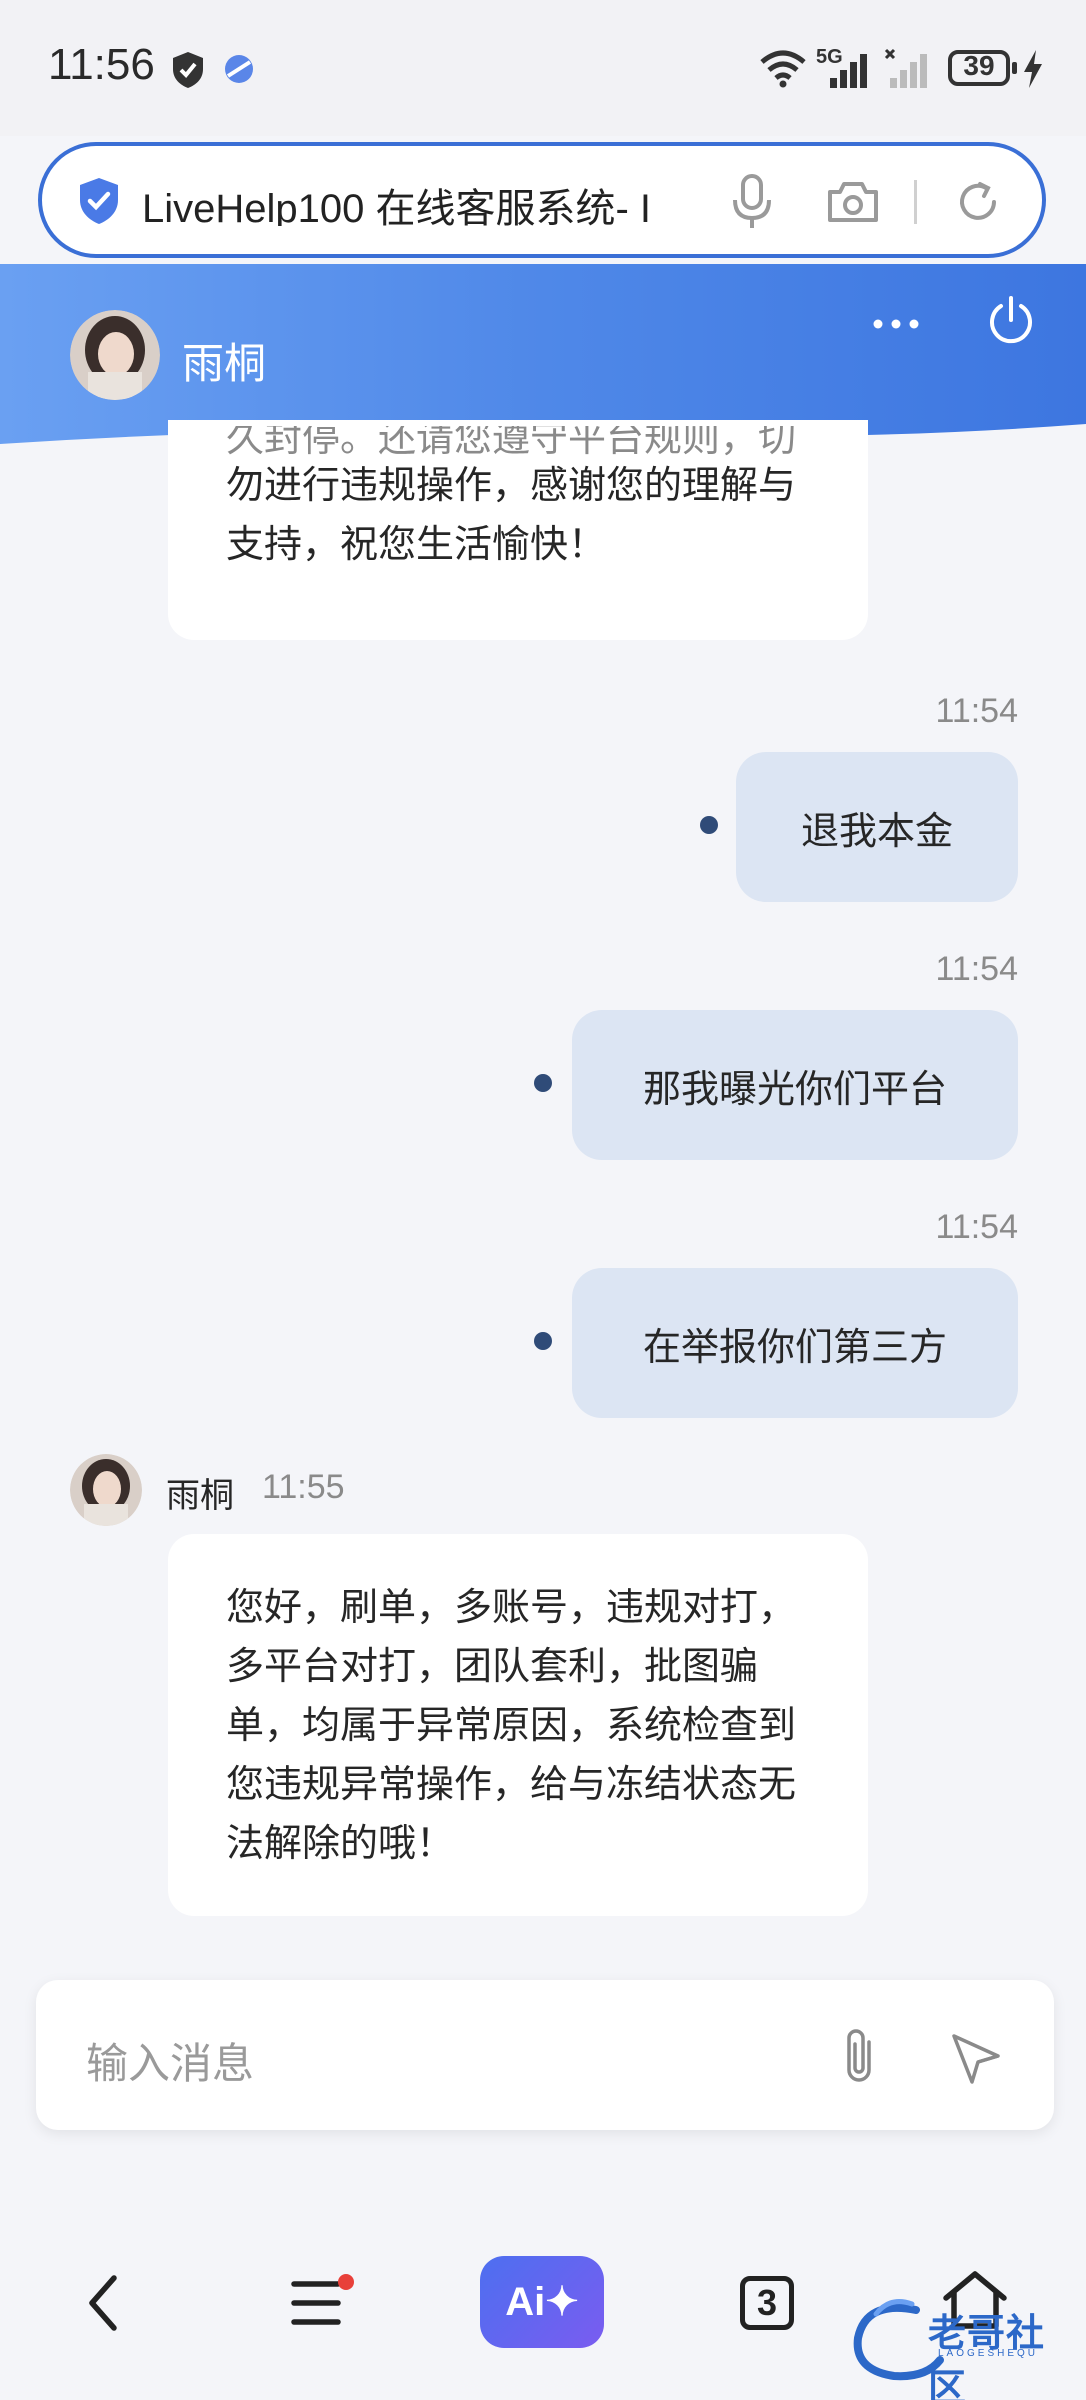  What do you see at coordinates (859, 2057) in the screenshot?
I see `attachment-icon` at bounding box center [859, 2057].